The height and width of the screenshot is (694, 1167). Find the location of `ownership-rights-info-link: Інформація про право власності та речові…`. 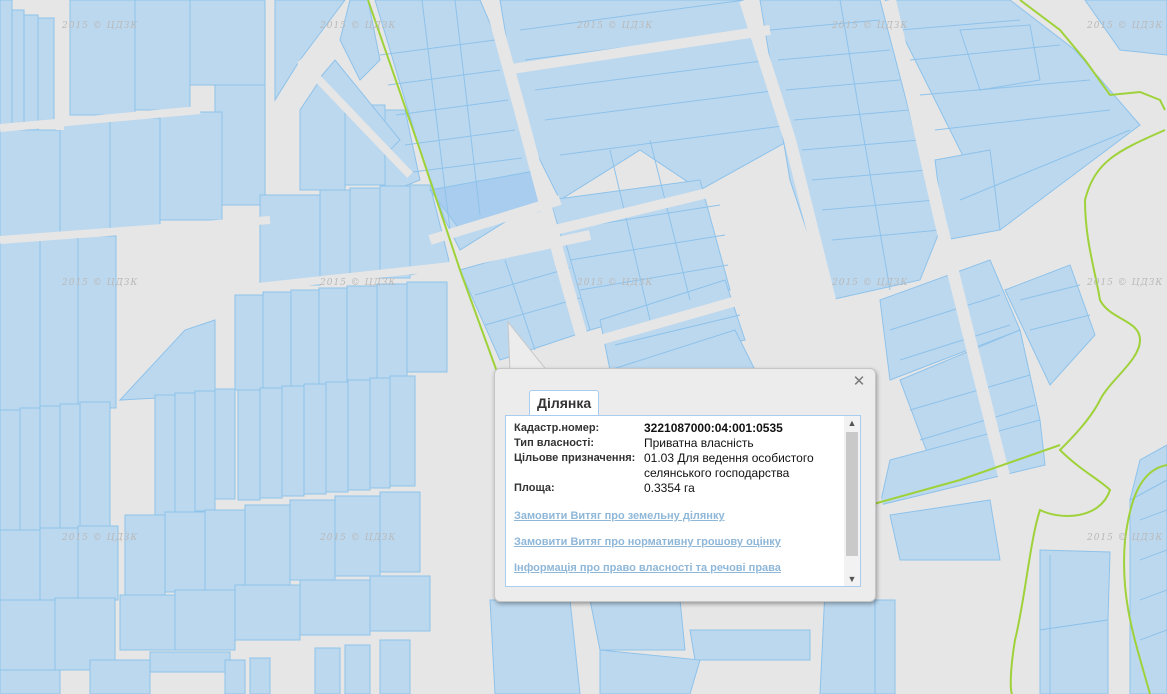

ownership-rights-info-link: Інформація про право власності та речові… is located at coordinates (677, 568).